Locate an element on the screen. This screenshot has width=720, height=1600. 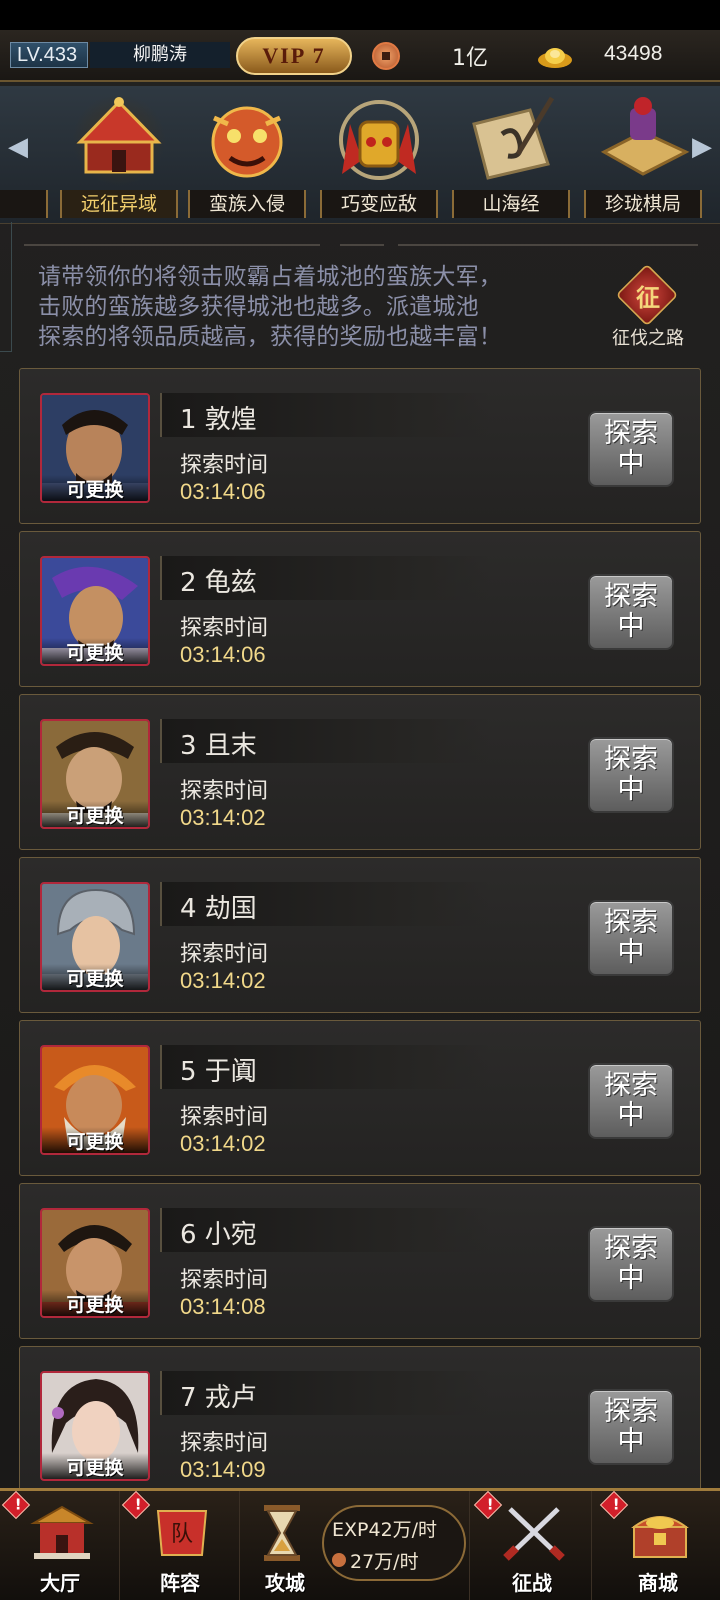
city-name: 1 敦煌 is located at coordinates (218, 420).